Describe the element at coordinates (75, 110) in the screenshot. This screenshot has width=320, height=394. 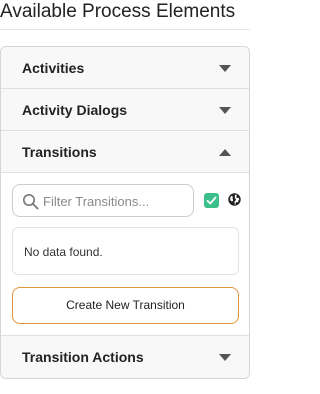
I see `section-label-activity-dialogs: Activity Dialogs` at that location.